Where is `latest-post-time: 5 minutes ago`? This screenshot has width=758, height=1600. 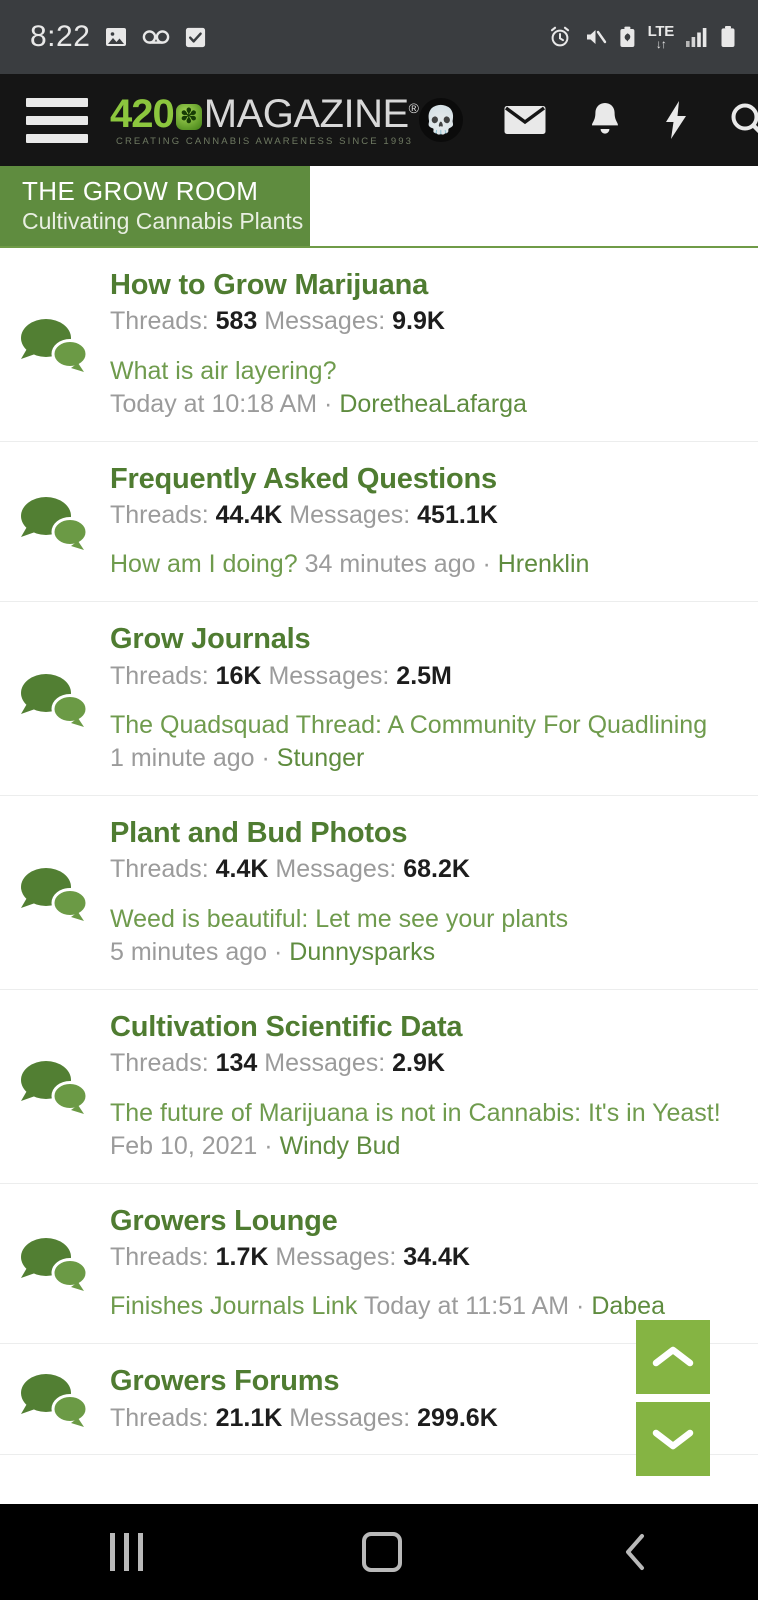 latest-post-time: 5 minutes ago is located at coordinates (189, 951).